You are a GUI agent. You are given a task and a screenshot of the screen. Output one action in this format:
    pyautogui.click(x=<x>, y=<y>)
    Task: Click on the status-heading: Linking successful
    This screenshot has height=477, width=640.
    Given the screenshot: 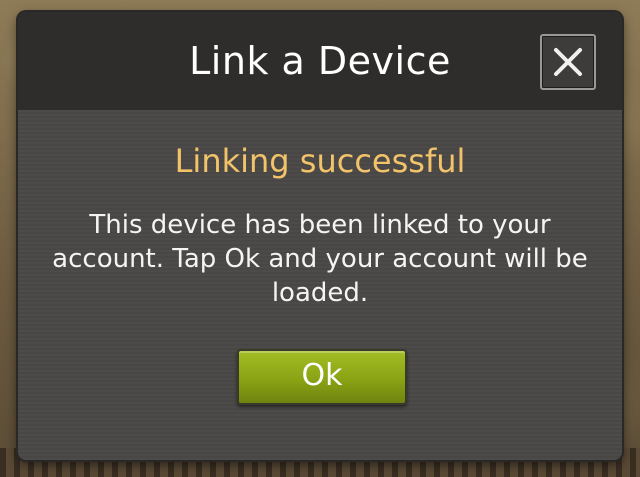 What is the action you would take?
    pyautogui.click(x=320, y=161)
    